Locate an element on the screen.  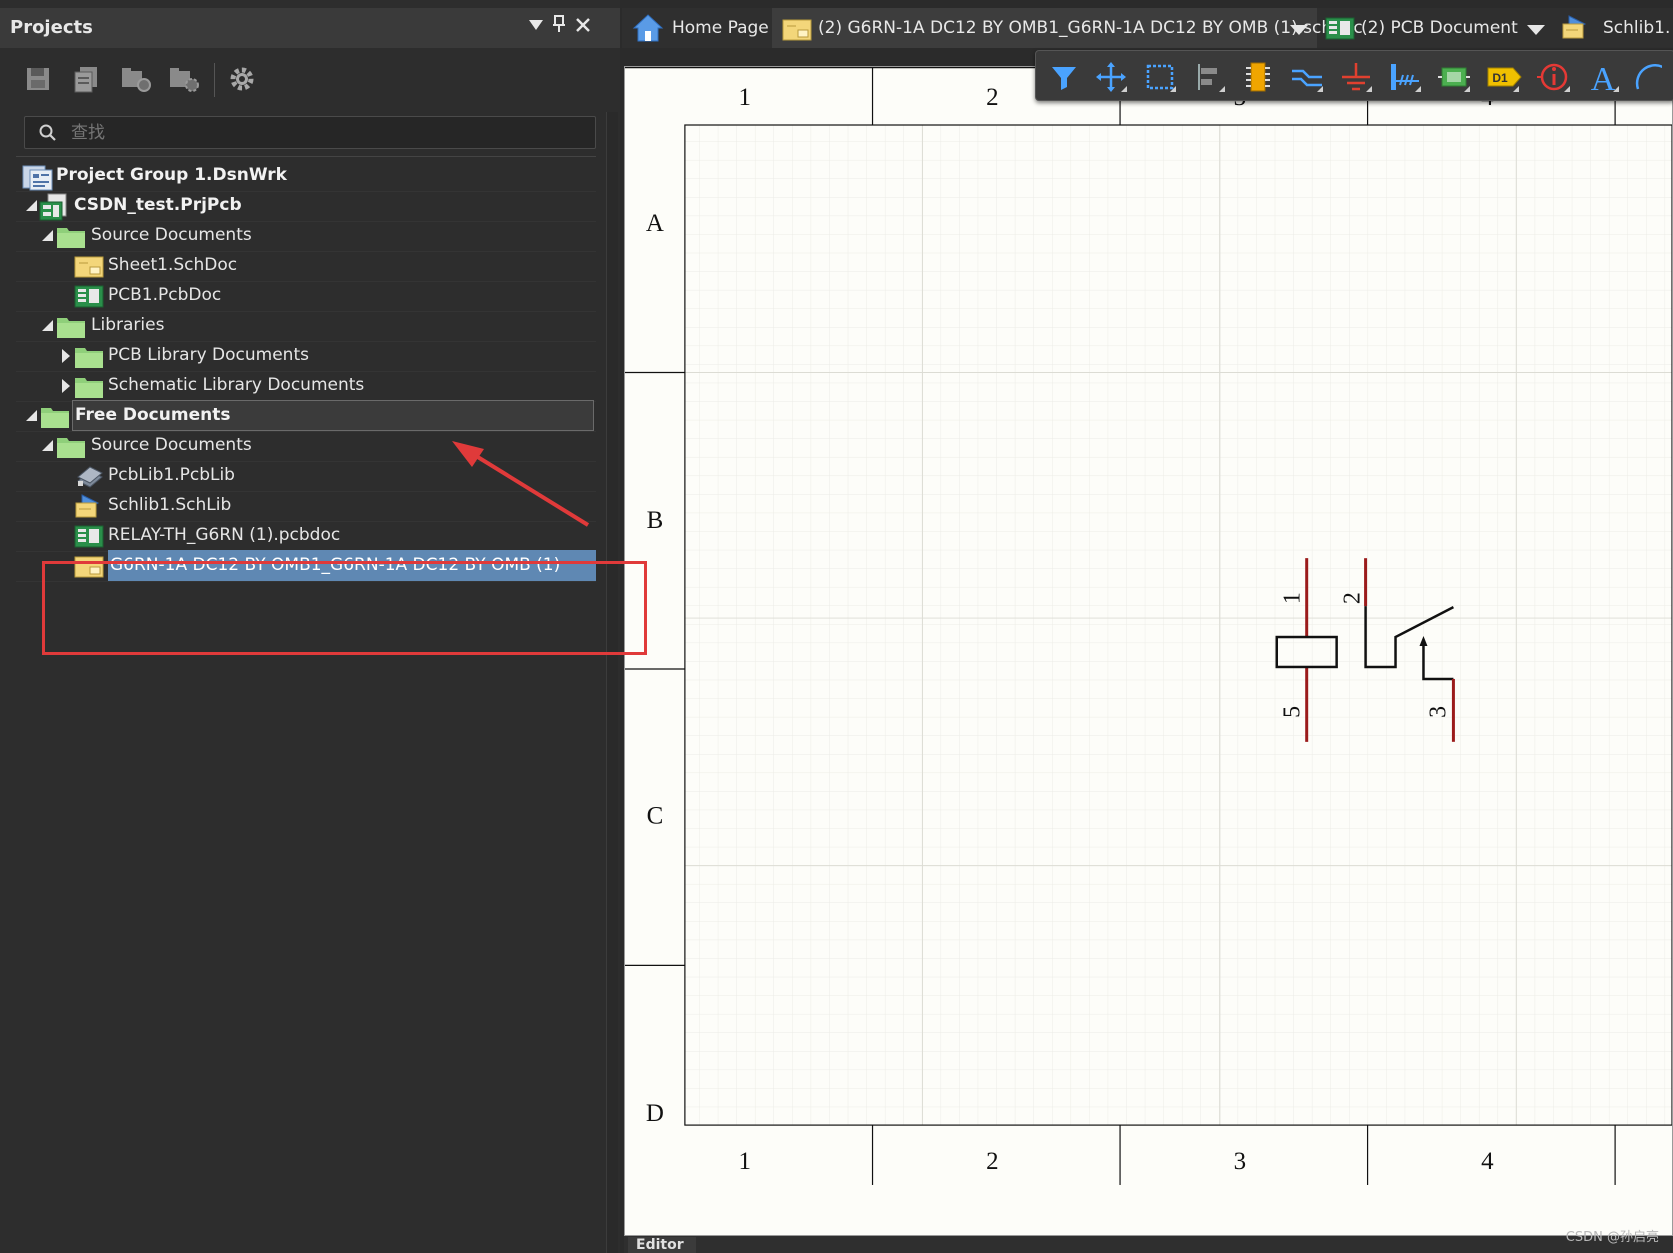
tree-item-relay-pcbdoc: RELAY-TH_G6RN (1).pcbdoc is located at coordinates (306, 536).